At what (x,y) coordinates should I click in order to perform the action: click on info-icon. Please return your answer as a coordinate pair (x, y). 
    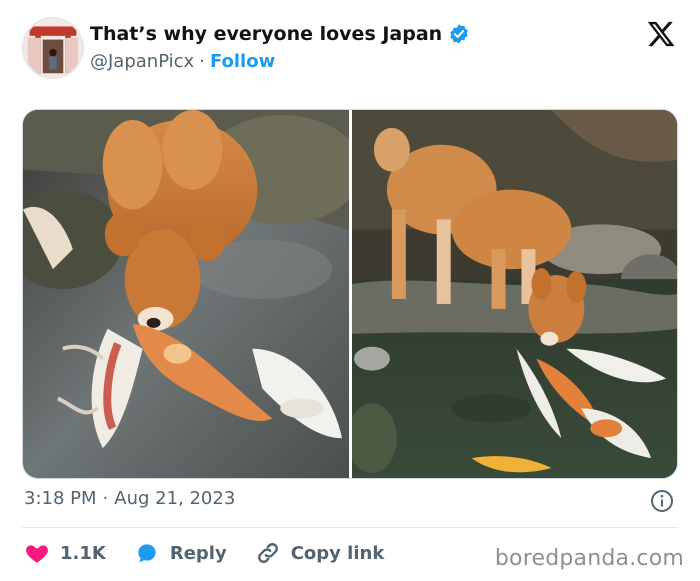
    Looking at the image, I should click on (662, 501).